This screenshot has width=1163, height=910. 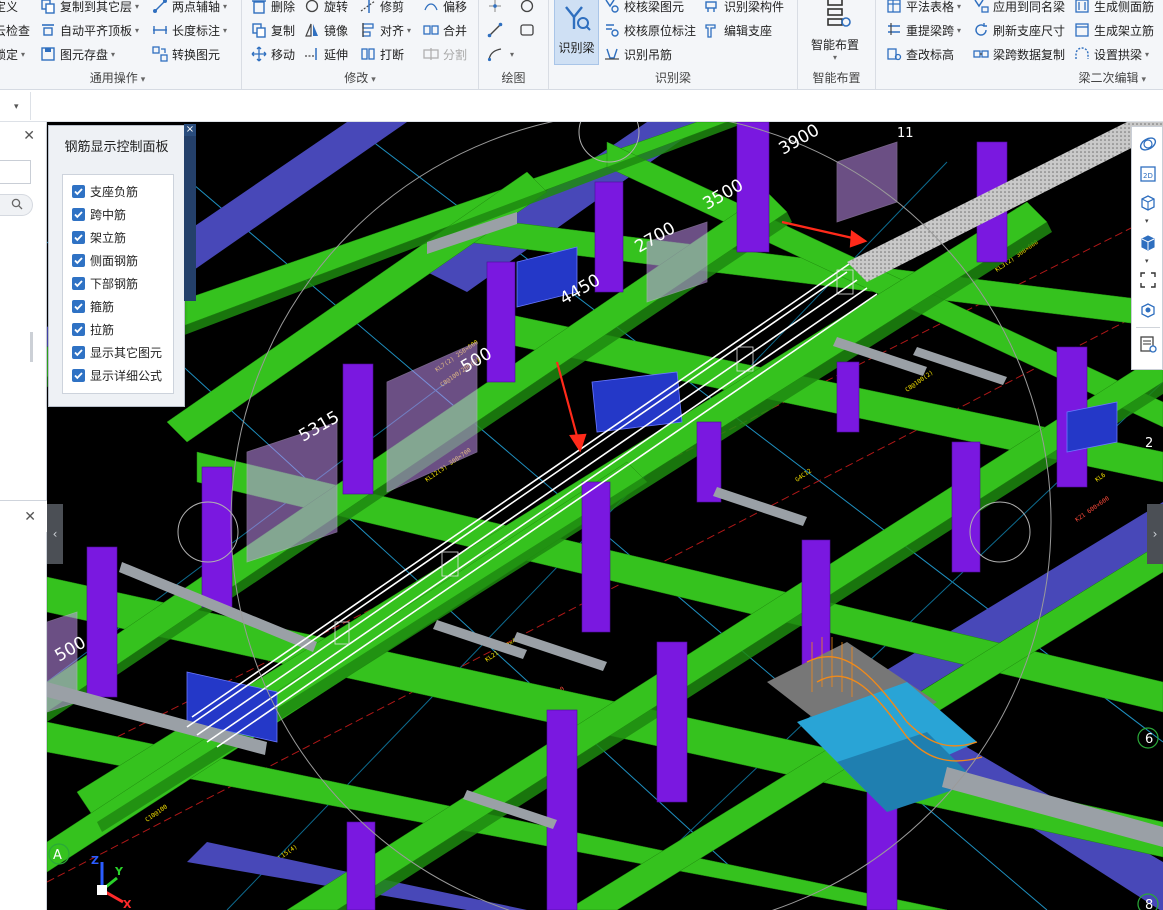 What do you see at coordinates (273, 8) in the screenshot?
I see `delete-button: 删除` at bounding box center [273, 8].